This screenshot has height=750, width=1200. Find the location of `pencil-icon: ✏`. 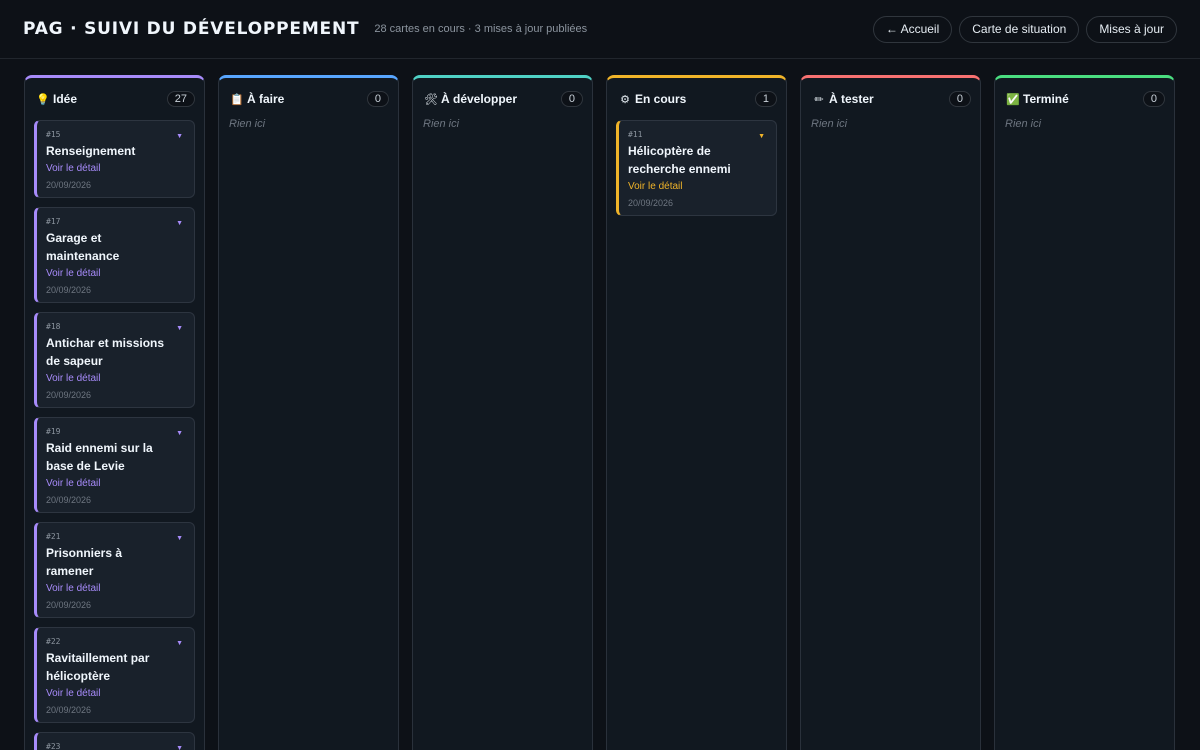

pencil-icon: ✏ is located at coordinates (819, 99).